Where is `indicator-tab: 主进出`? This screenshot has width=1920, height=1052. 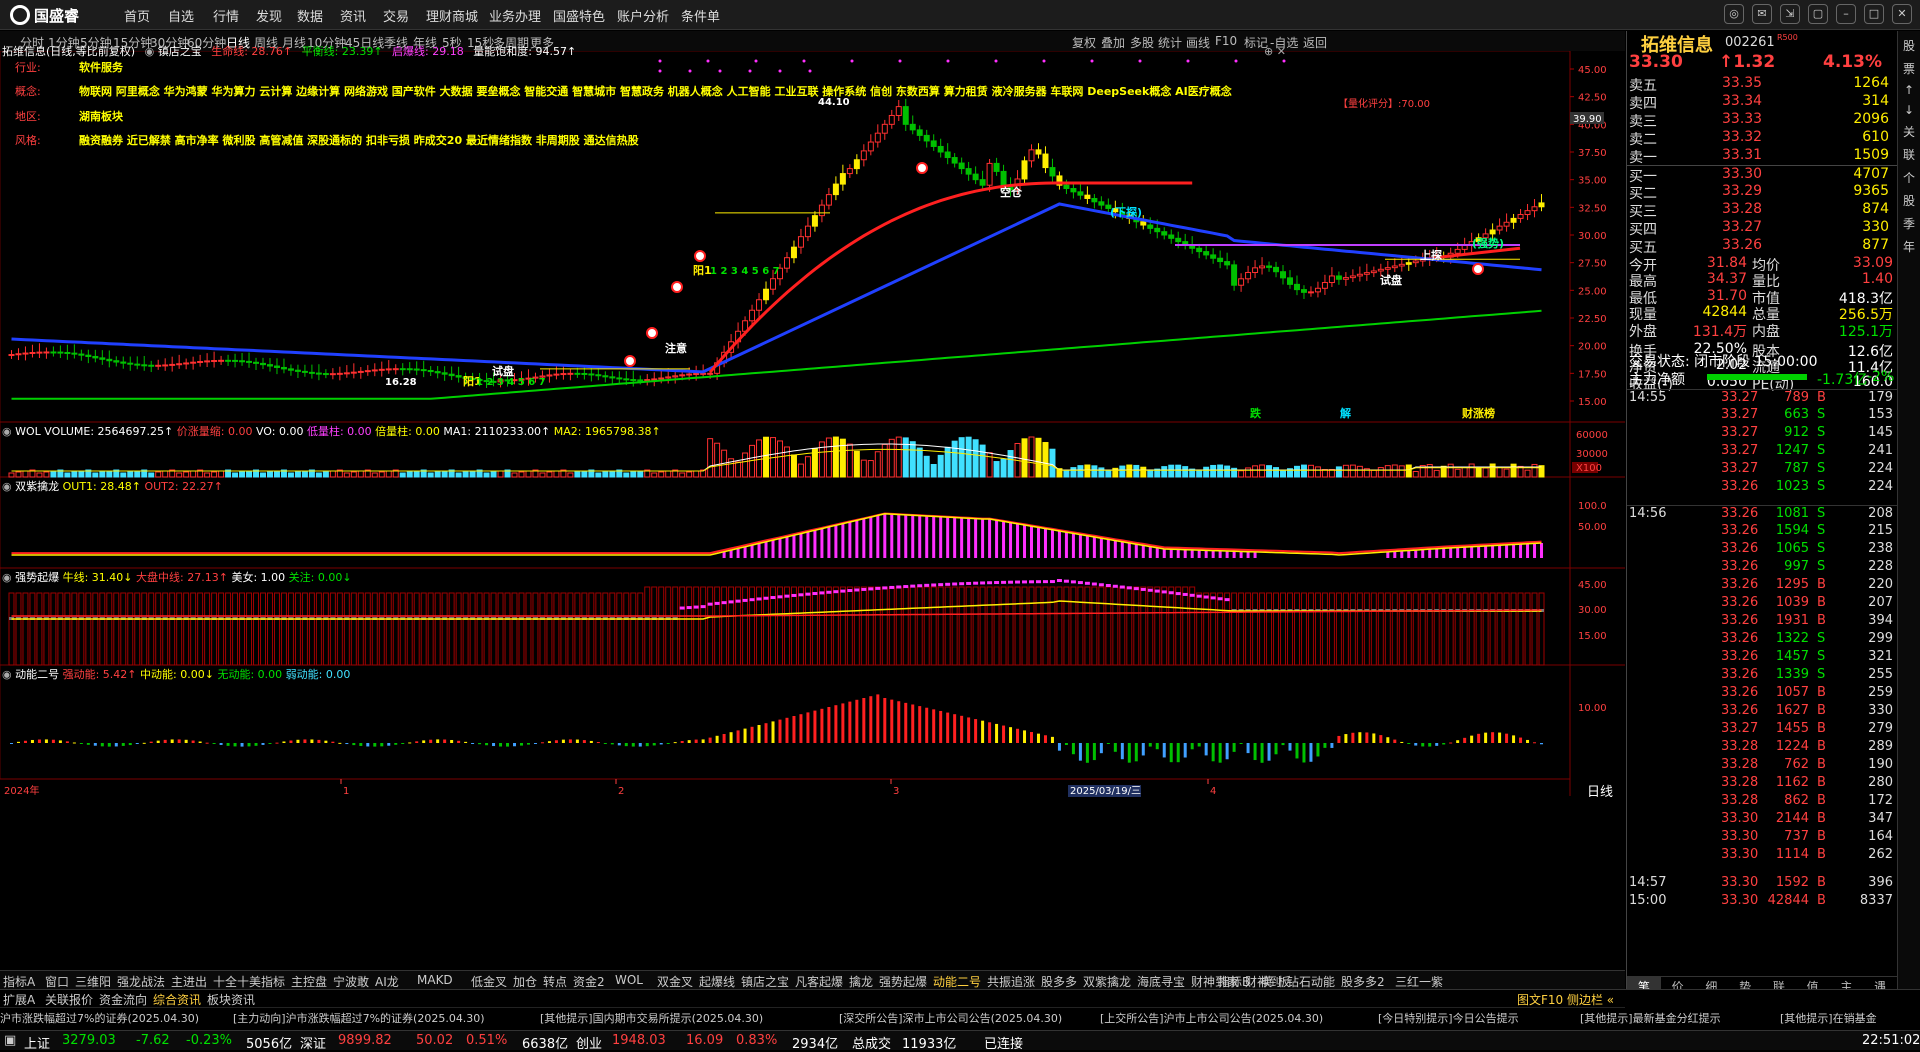
indicator-tab: 主进出 is located at coordinates (189, 981).